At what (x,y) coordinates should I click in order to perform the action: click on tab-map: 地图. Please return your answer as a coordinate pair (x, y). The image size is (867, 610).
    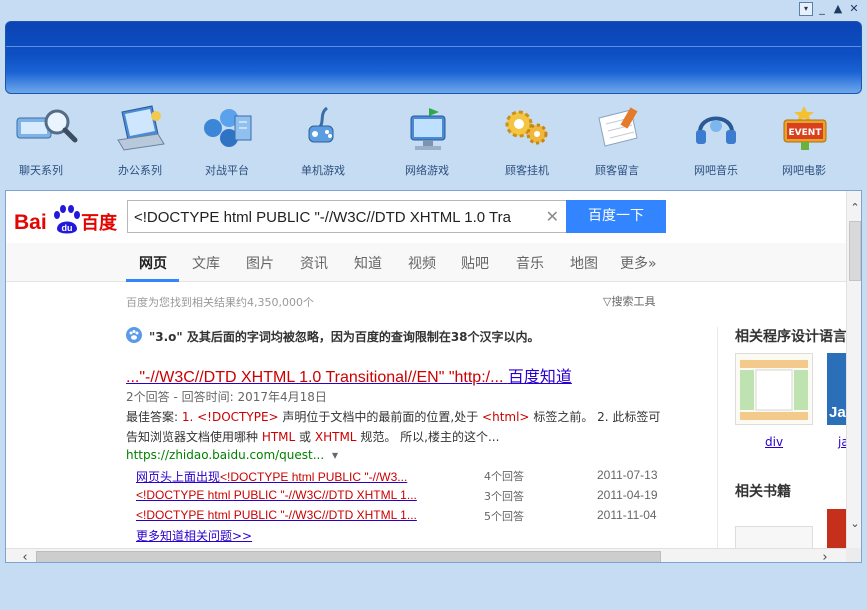
    Looking at the image, I should click on (584, 263).